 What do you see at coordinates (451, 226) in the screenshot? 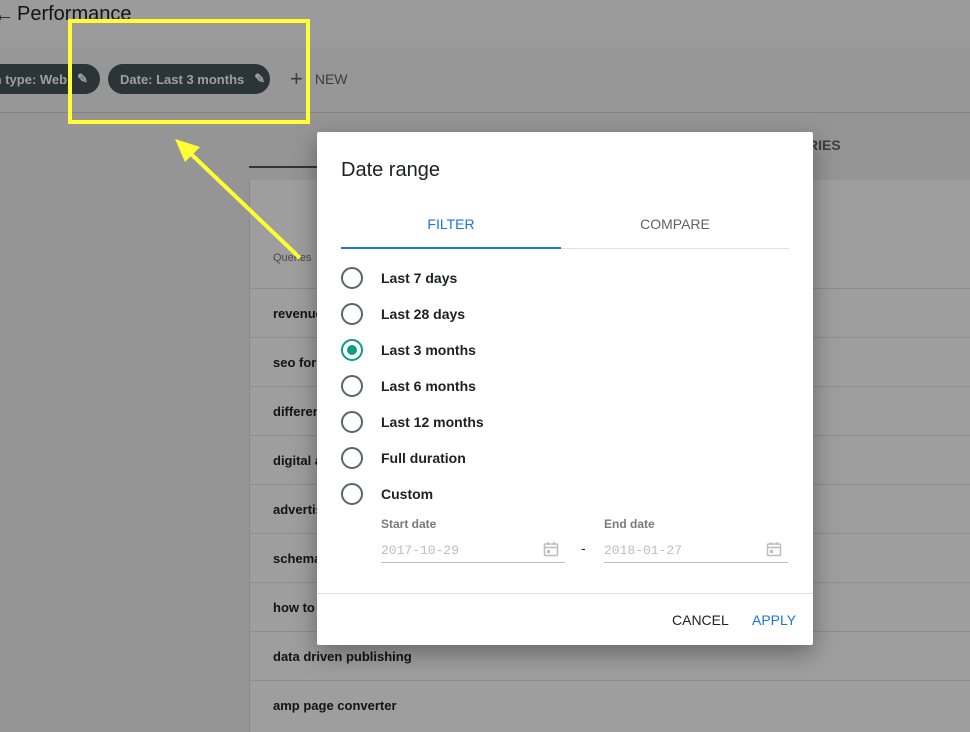
I see `tab-filter: FILTER` at bounding box center [451, 226].